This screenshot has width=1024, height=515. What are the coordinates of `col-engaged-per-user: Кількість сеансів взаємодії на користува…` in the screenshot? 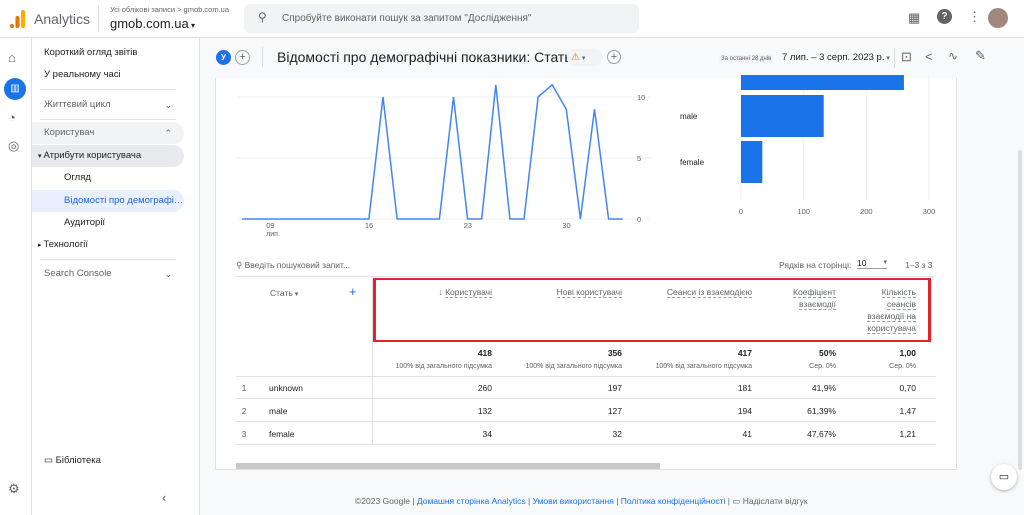 It's located at (886, 310).